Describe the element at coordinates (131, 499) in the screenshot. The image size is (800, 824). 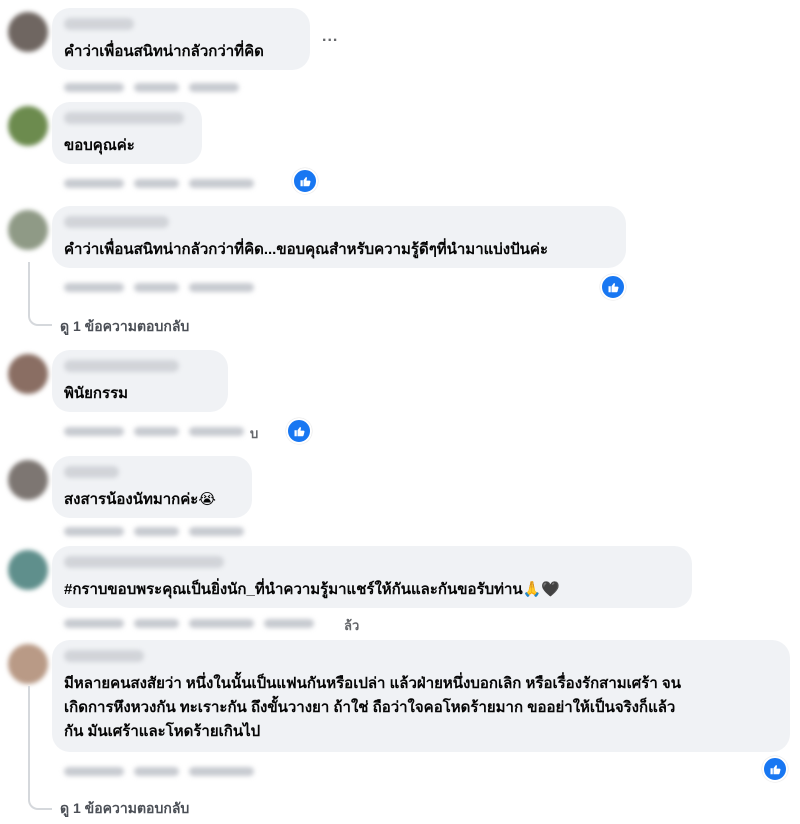
I see `comment-text-body: สงสารน้องนัทมากค่ะ` at that location.